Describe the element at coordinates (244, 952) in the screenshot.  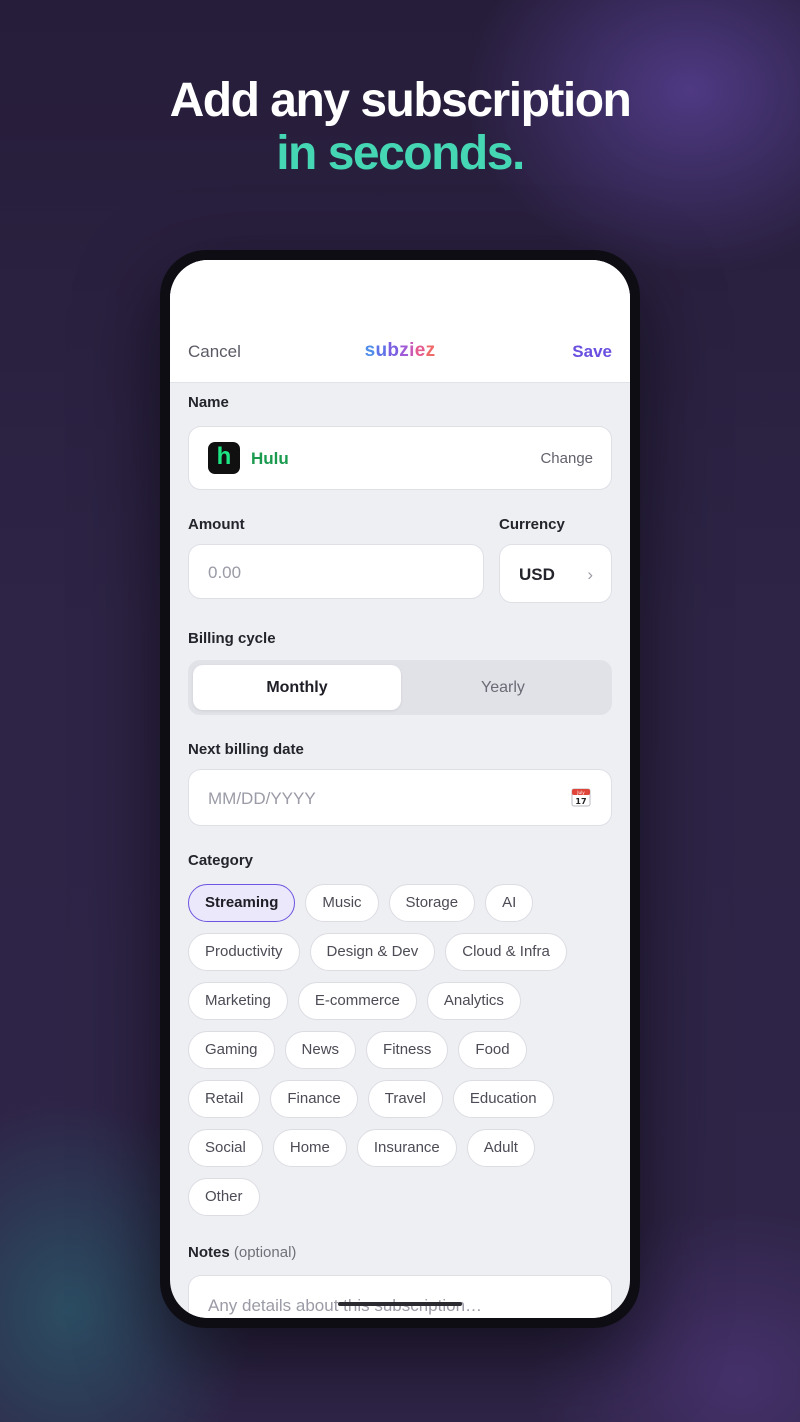
I see `category-chip: Productivity` at that location.